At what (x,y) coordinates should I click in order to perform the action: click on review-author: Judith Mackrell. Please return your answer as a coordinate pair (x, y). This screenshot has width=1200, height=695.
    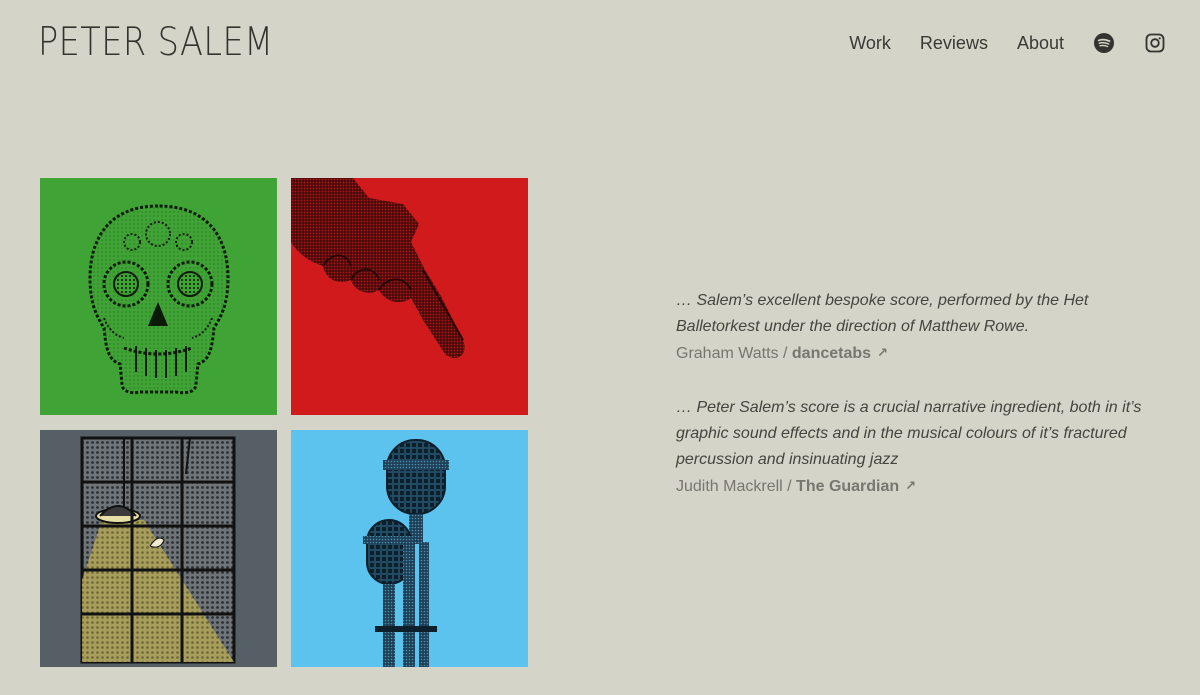
    Looking at the image, I should click on (729, 486).